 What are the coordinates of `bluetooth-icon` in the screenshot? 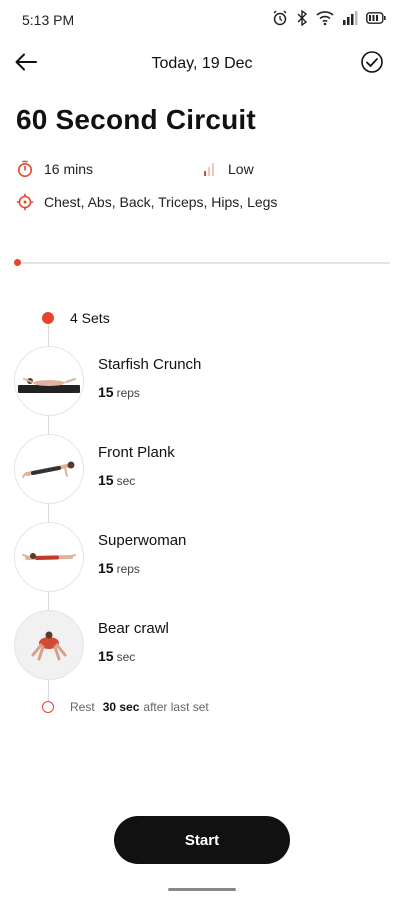 It's located at (302, 18).